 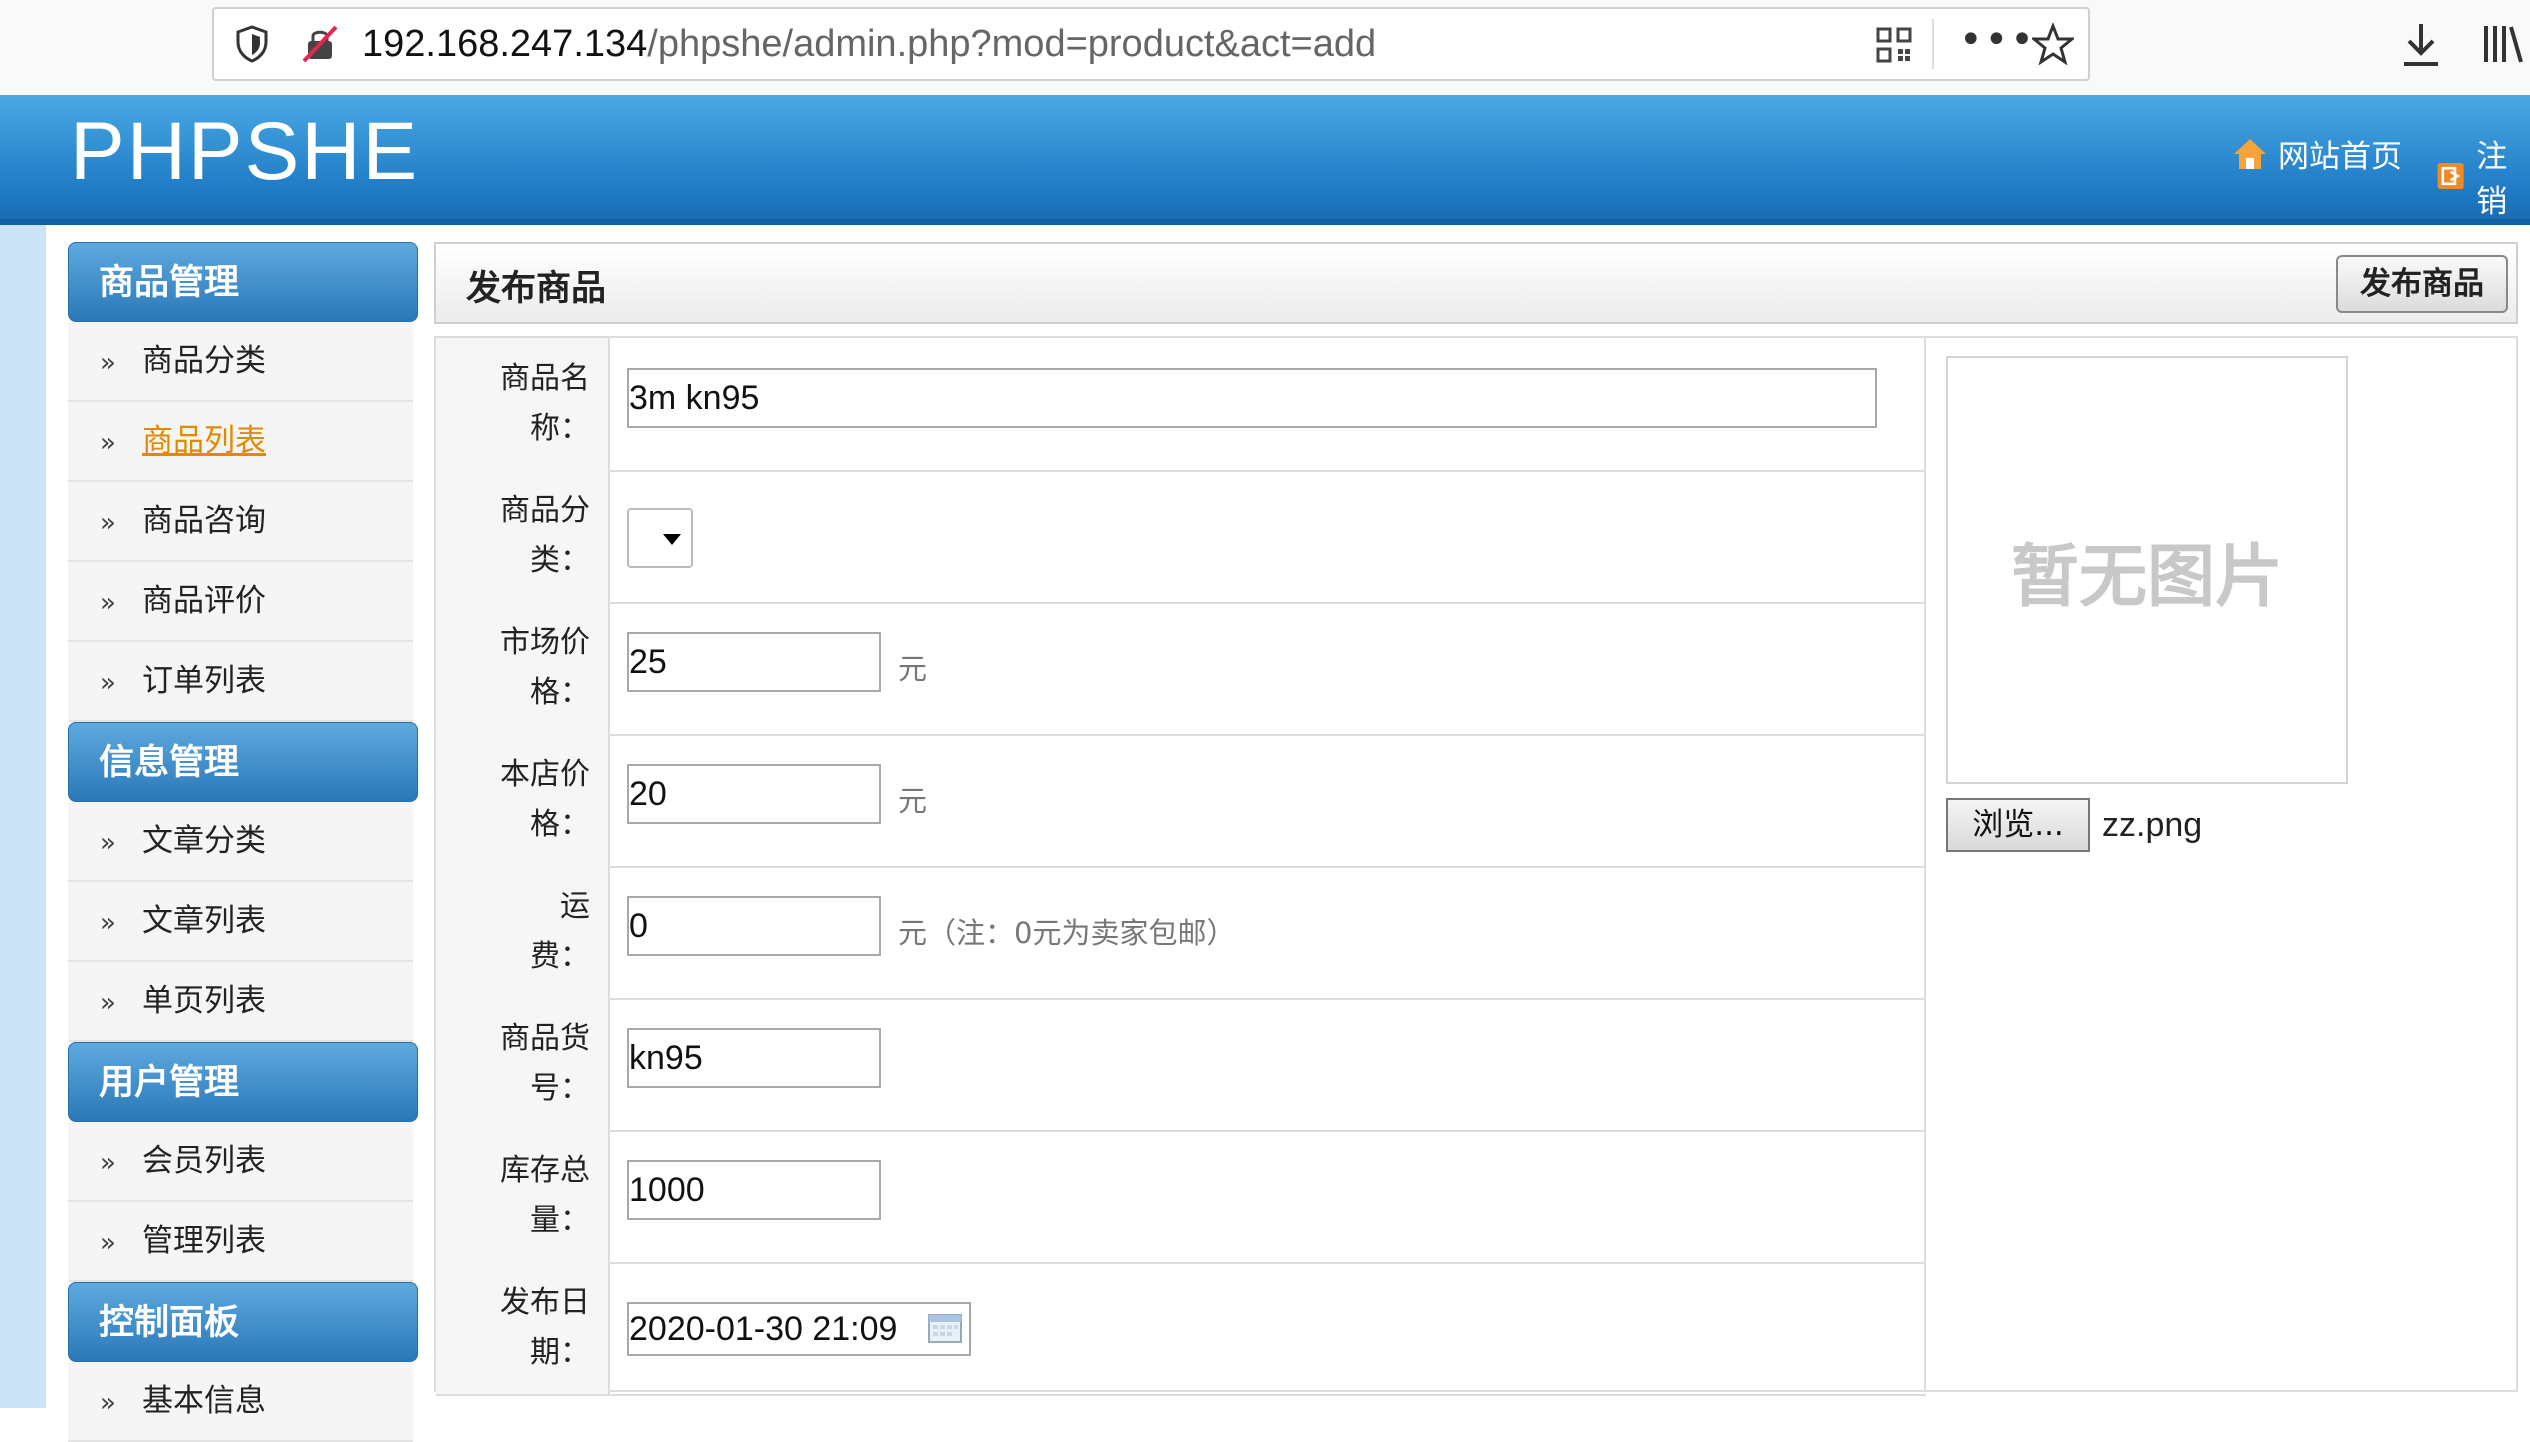 What do you see at coordinates (754, 662) in the screenshot?
I see `market-price-input: 25` at bounding box center [754, 662].